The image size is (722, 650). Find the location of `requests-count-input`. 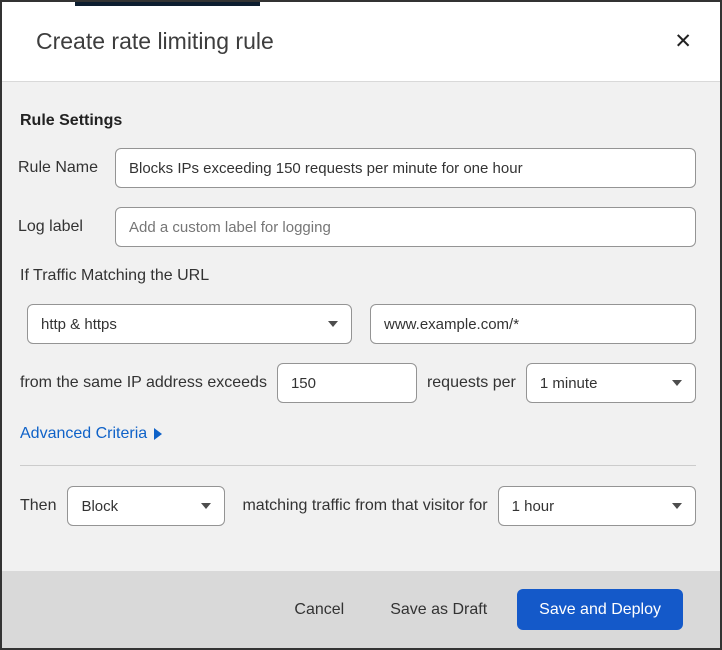

requests-count-input is located at coordinates (346, 383).